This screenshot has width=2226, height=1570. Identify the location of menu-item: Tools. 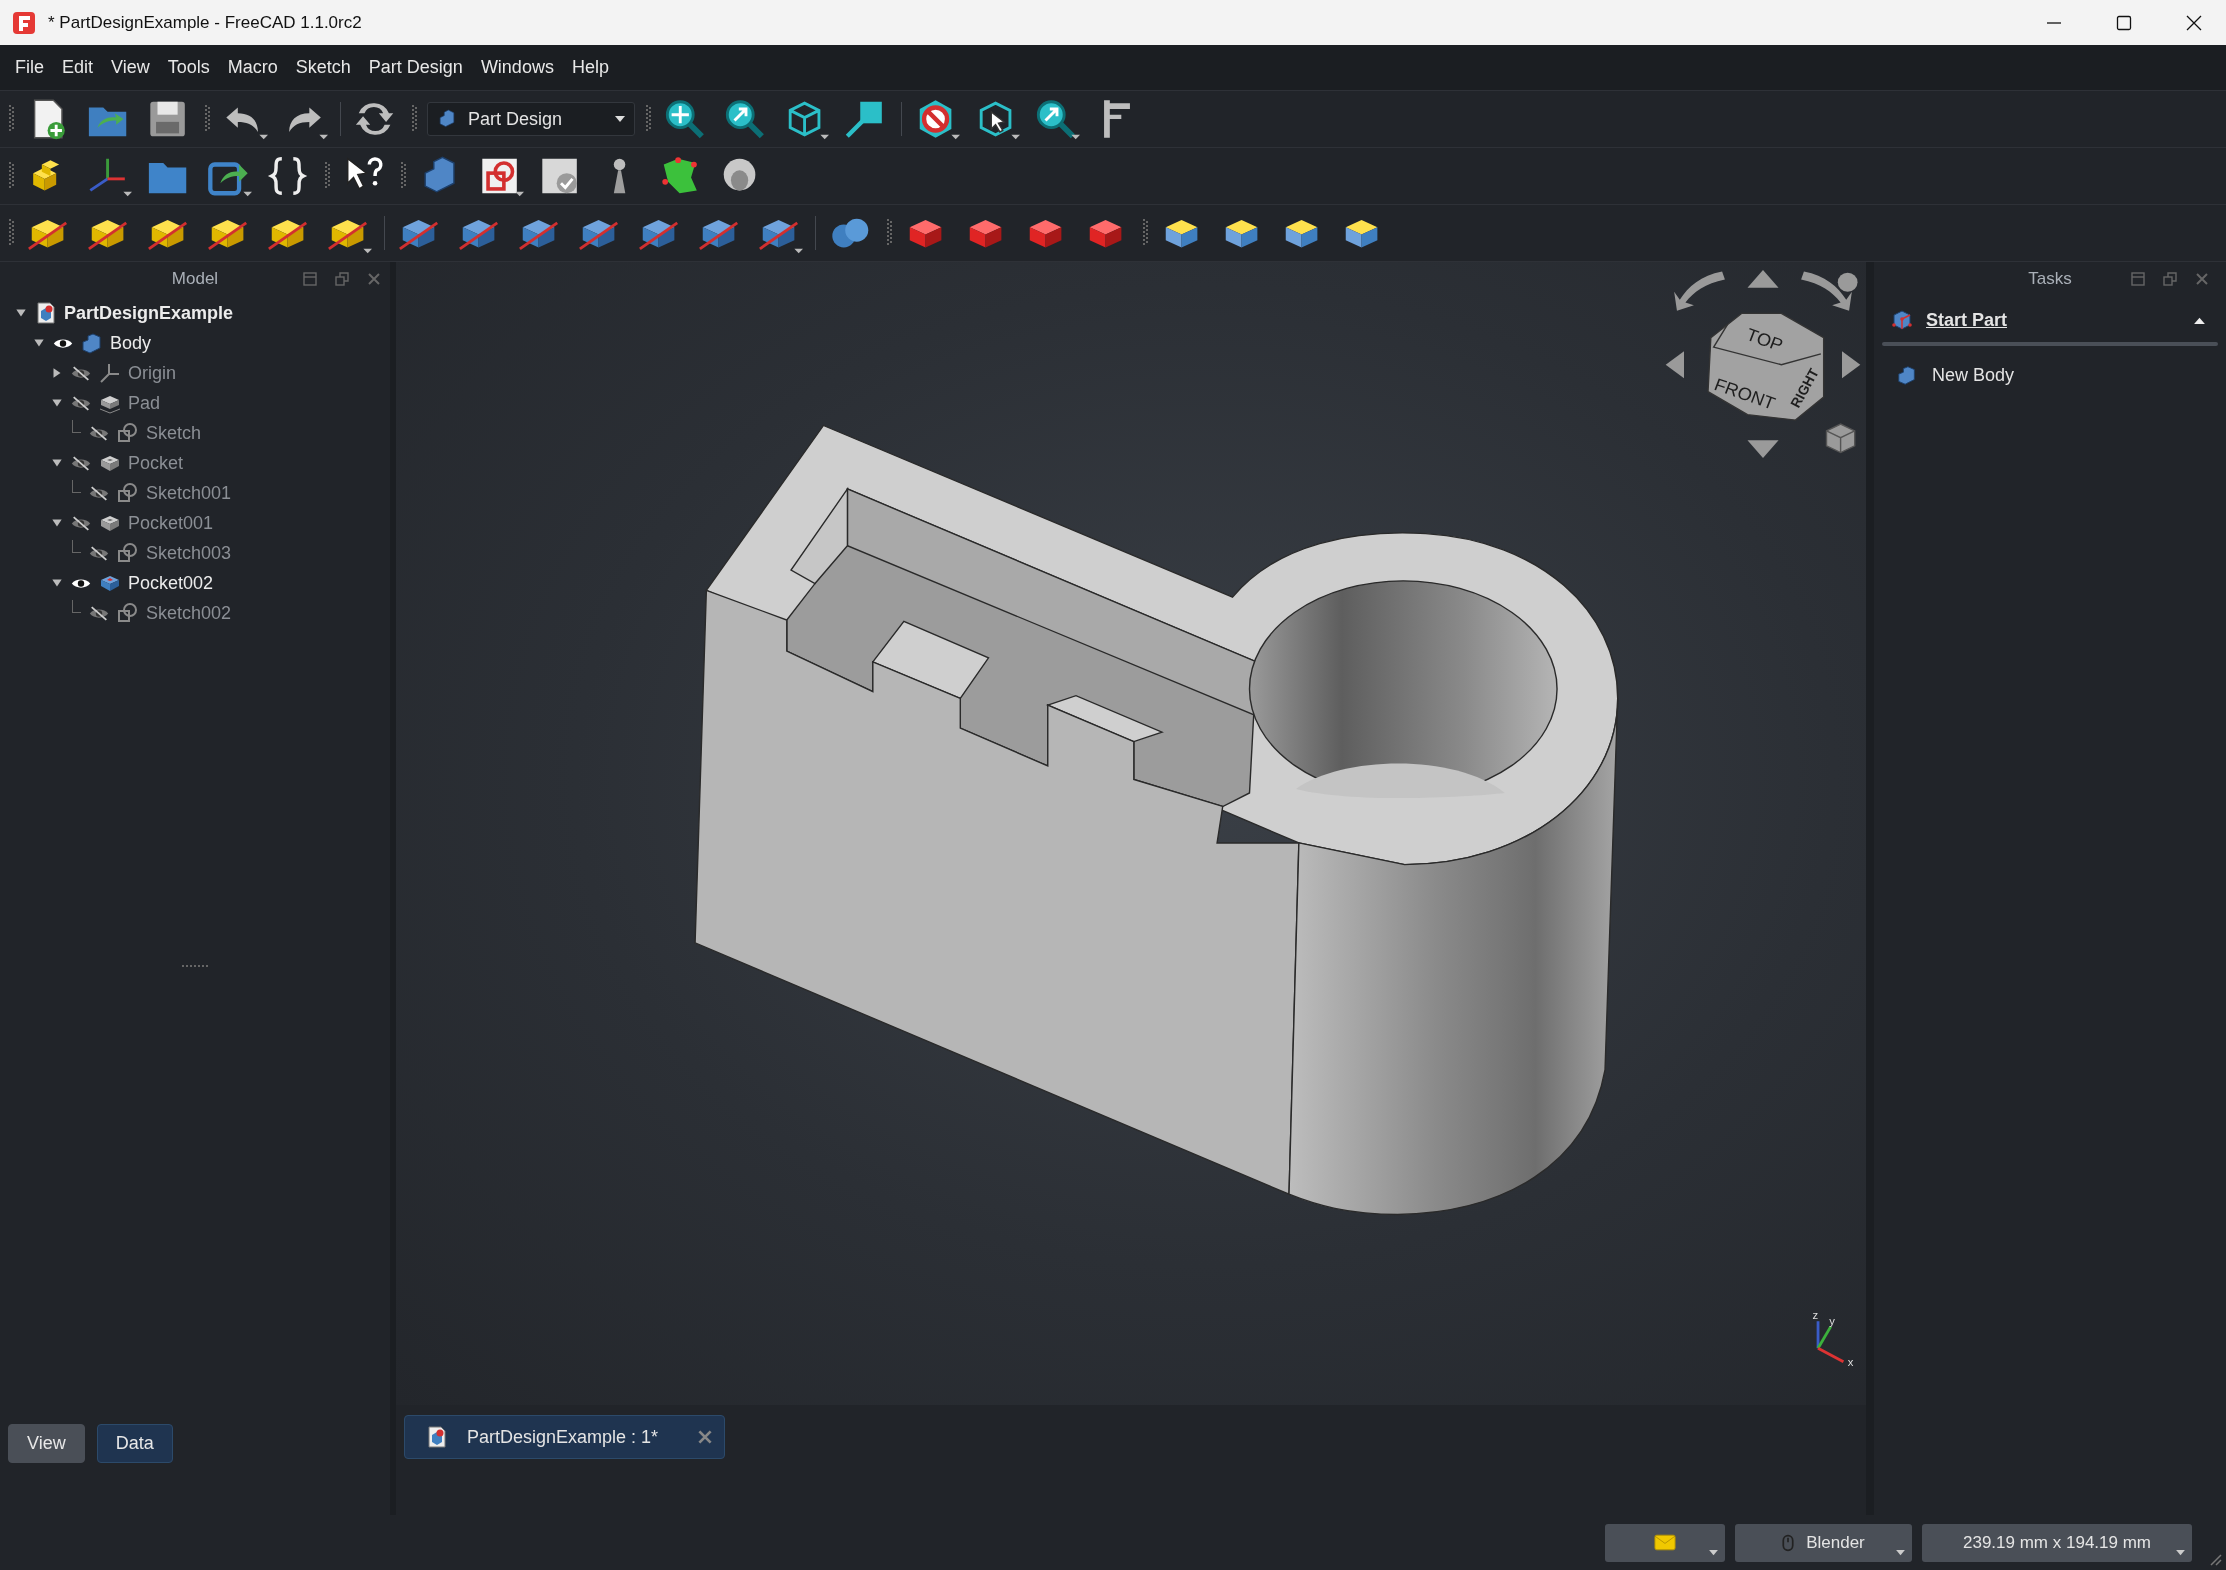
(188, 67).